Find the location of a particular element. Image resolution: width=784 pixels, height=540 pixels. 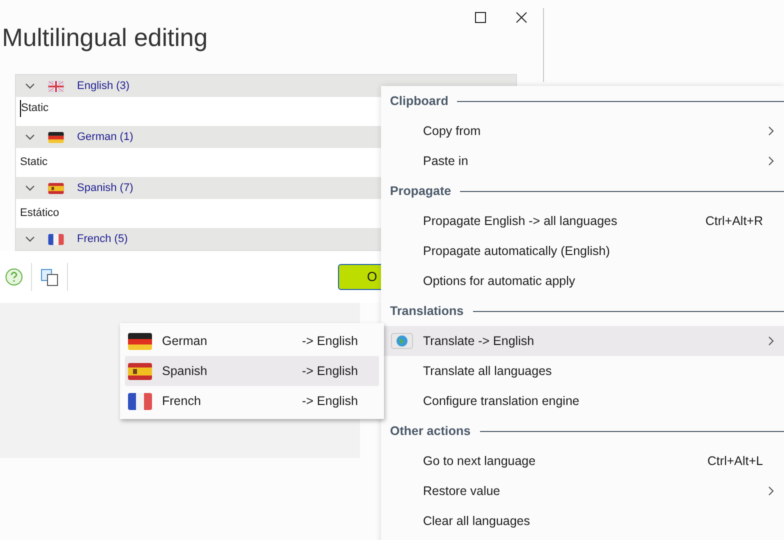

menu-section-title: Propagate is located at coordinates (421, 191).